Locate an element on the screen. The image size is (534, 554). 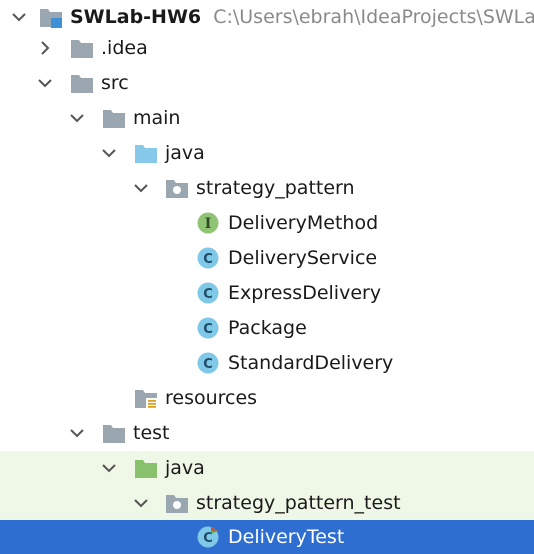
svg-text: I is located at coordinates (208, 224).